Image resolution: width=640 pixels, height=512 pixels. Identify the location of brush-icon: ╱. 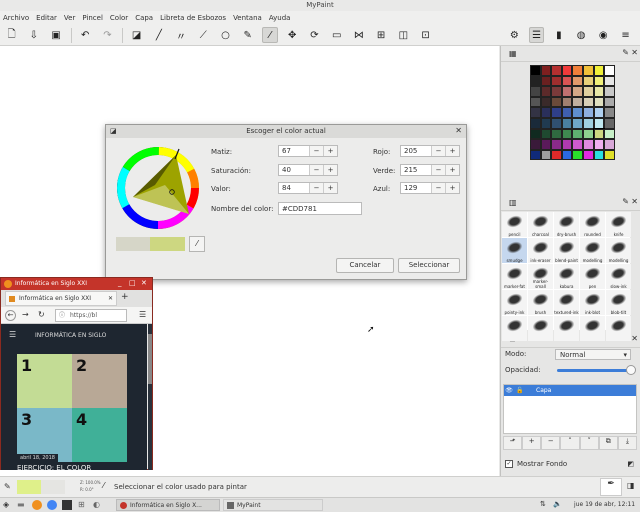
(158, 35).